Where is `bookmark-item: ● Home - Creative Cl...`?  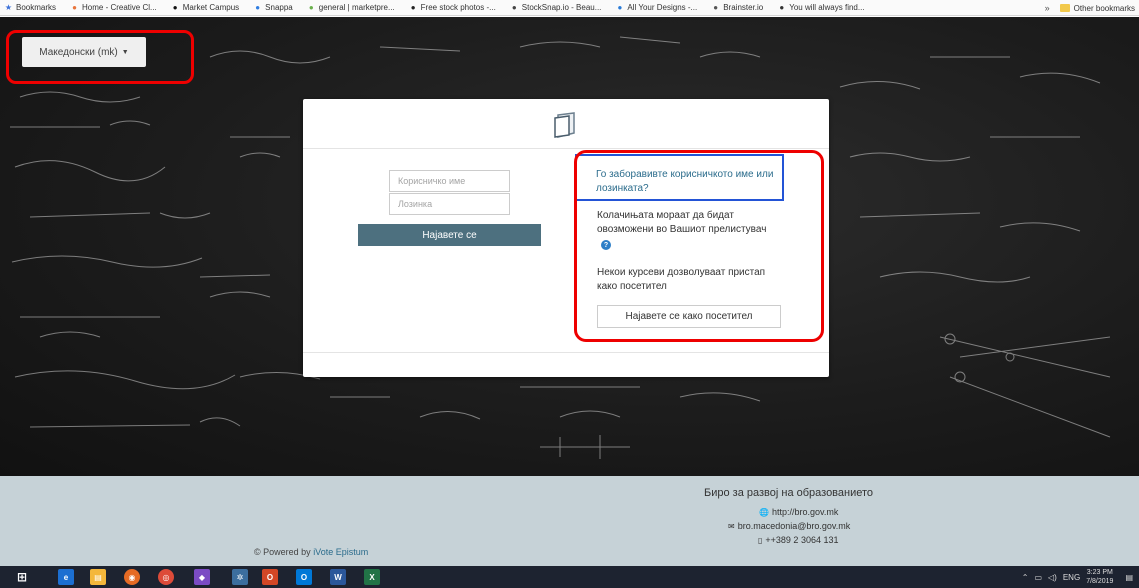 bookmark-item: ● Home - Creative Cl... is located at coordinates (113, 7).